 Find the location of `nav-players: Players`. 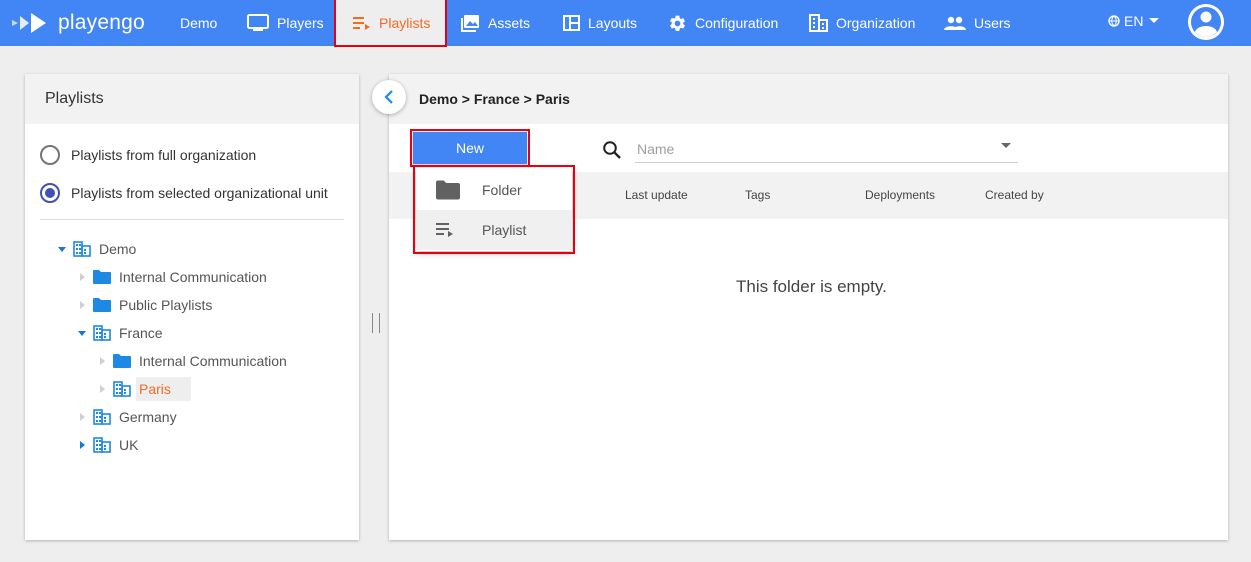

nav-players: Players is located at coordinates (285, 23).